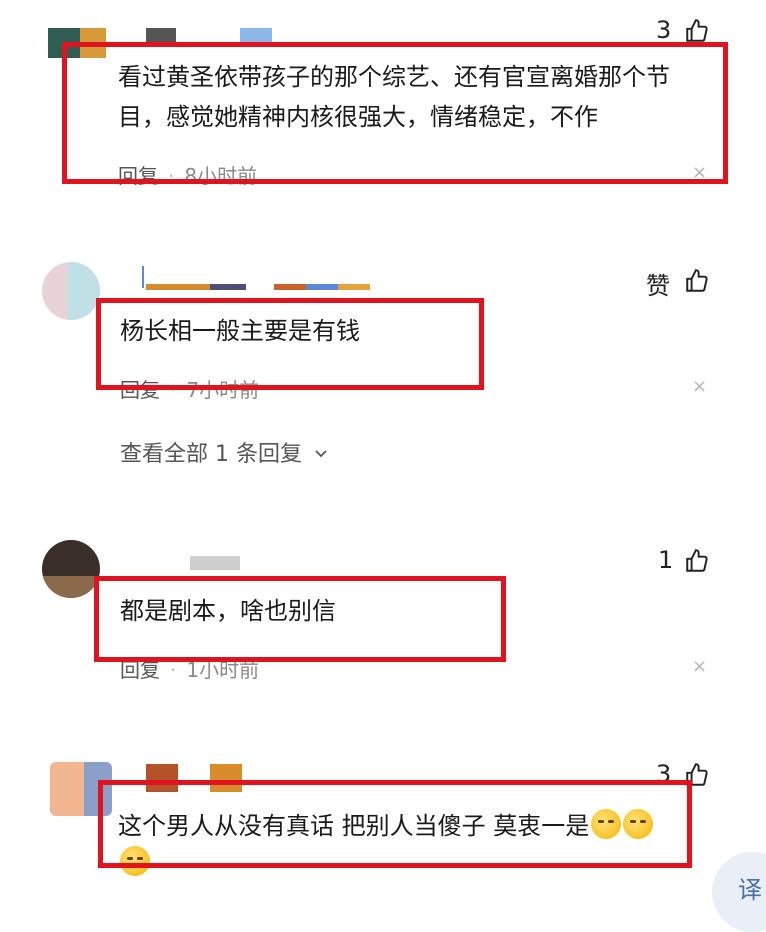 The image size is (766, 932). What do you see at coordinates (223, 390) in the screenshot?
I see `timestamp: 7小时前` at bounding box center [223, 390].